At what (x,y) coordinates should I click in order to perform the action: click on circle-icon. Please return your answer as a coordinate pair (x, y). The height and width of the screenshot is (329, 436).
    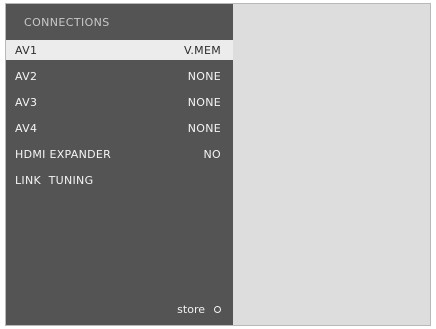
    Looking at the image, I should click on (217, 309).